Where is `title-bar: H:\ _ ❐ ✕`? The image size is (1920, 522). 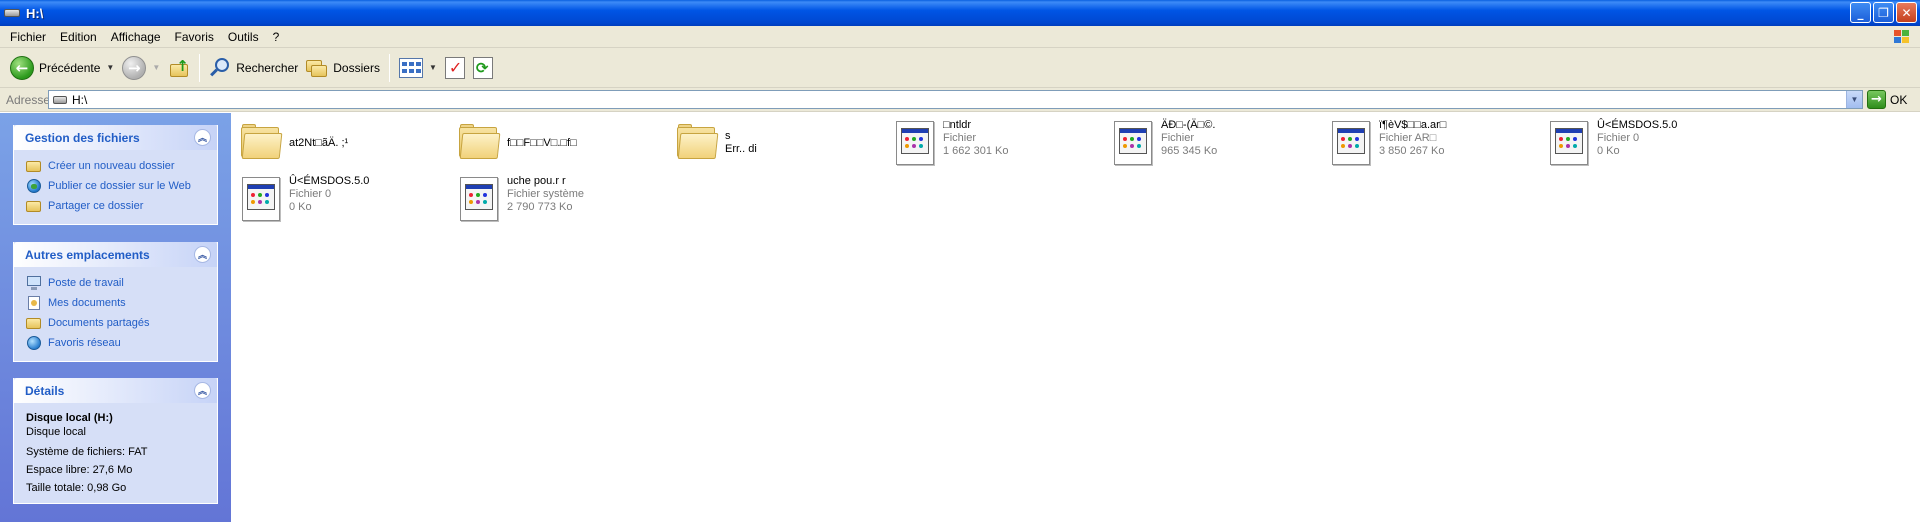
title-bar: H:\ _ ❐ ✕ is located at coordinates (960, 13).